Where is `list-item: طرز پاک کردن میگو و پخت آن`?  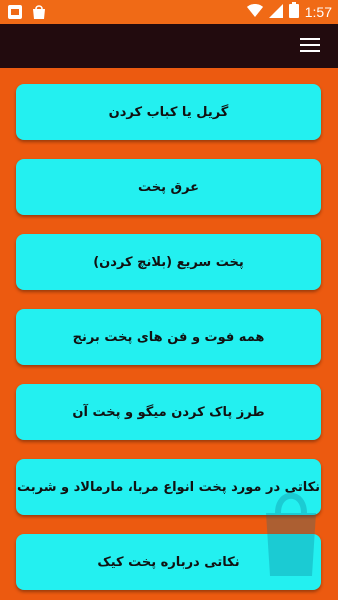
list-item: طرز پاک کردن میگو و پخت آن is located at coordinates (168, 412).